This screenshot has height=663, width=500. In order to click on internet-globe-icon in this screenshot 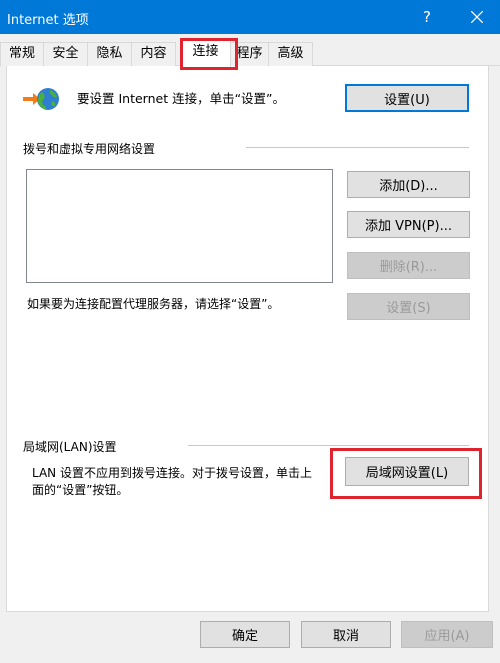, I will do `click(41, 99)`.